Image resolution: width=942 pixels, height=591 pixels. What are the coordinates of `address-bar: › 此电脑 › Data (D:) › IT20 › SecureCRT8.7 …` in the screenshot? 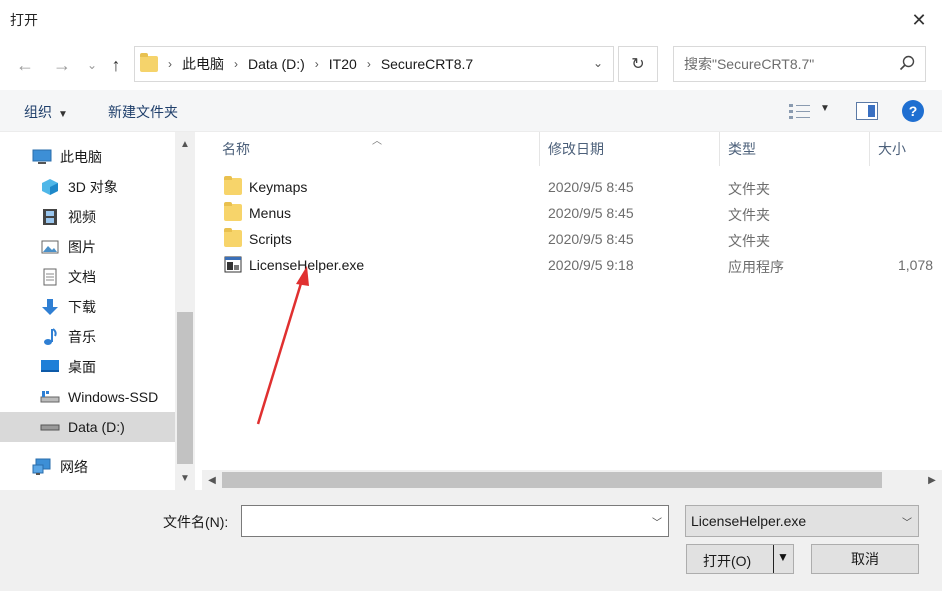 It's located at (374, 64).